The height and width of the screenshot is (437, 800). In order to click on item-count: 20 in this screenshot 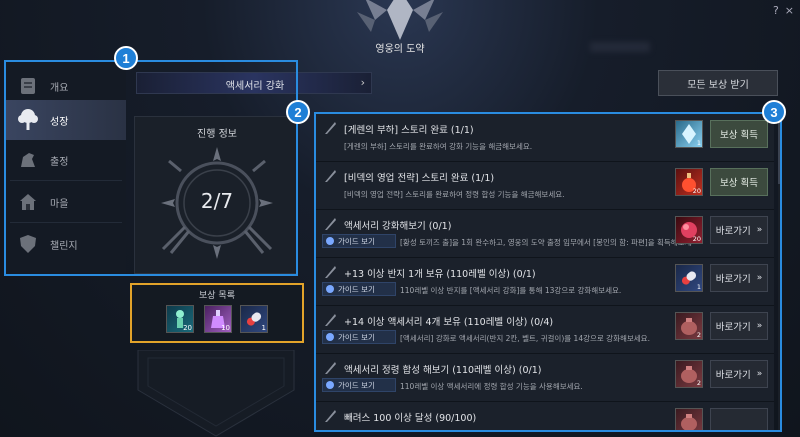, I will do `click(187, 328)`.